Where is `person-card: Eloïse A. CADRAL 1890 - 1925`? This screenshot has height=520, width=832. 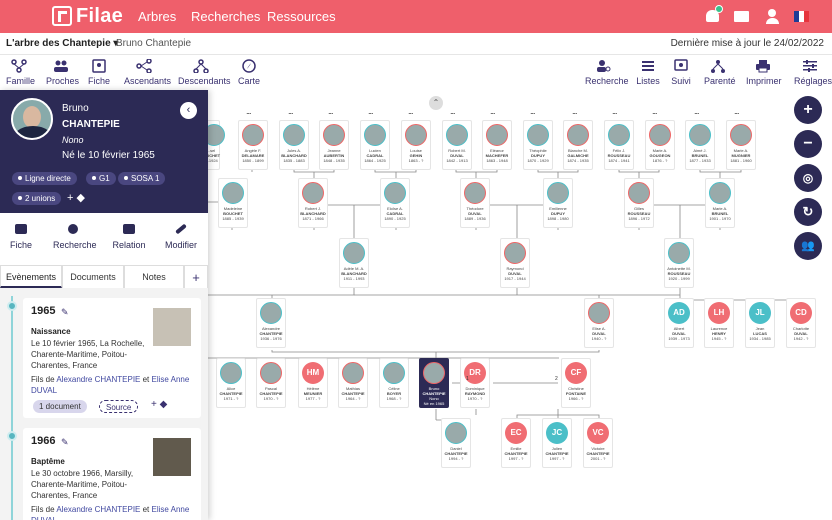 person-card: Eloïse A. CADRAL 1890 - 1925 is located at coordinates (395, 203).